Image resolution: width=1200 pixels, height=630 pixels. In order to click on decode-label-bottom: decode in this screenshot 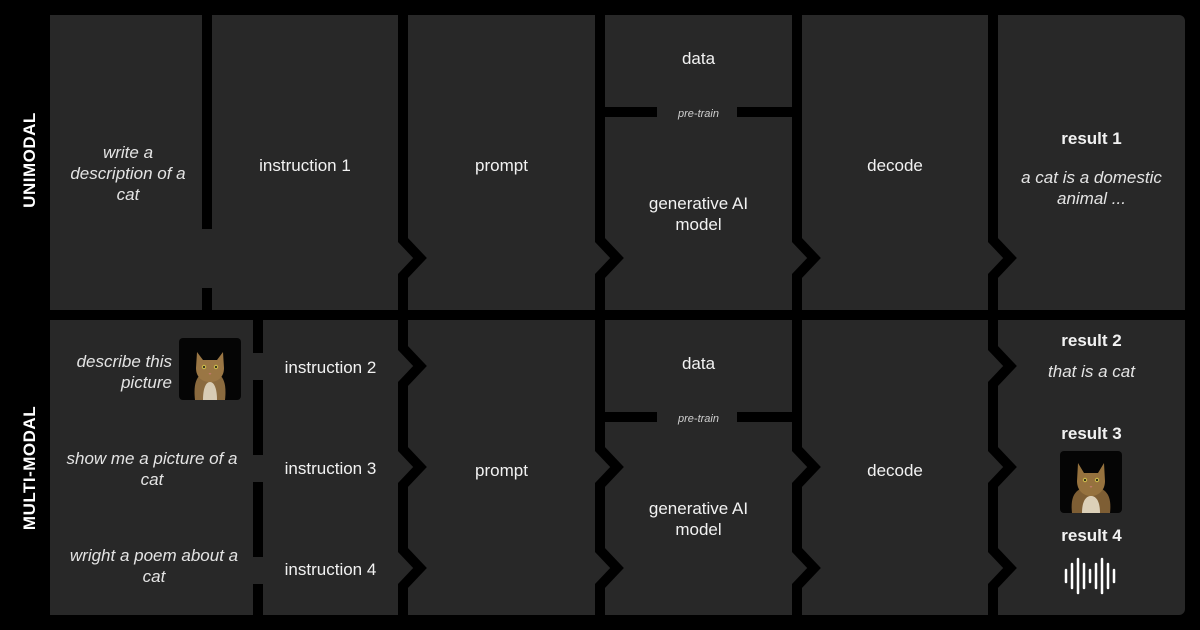, I will do `click(895, 470)`.